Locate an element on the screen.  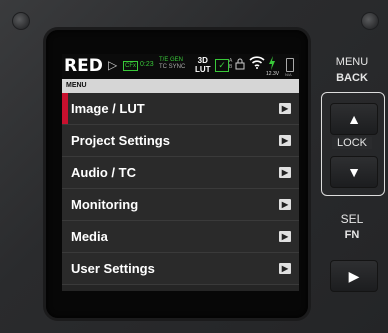
menu-item-user-settings: User Settings ▶ is located at coordinates (180, 269).